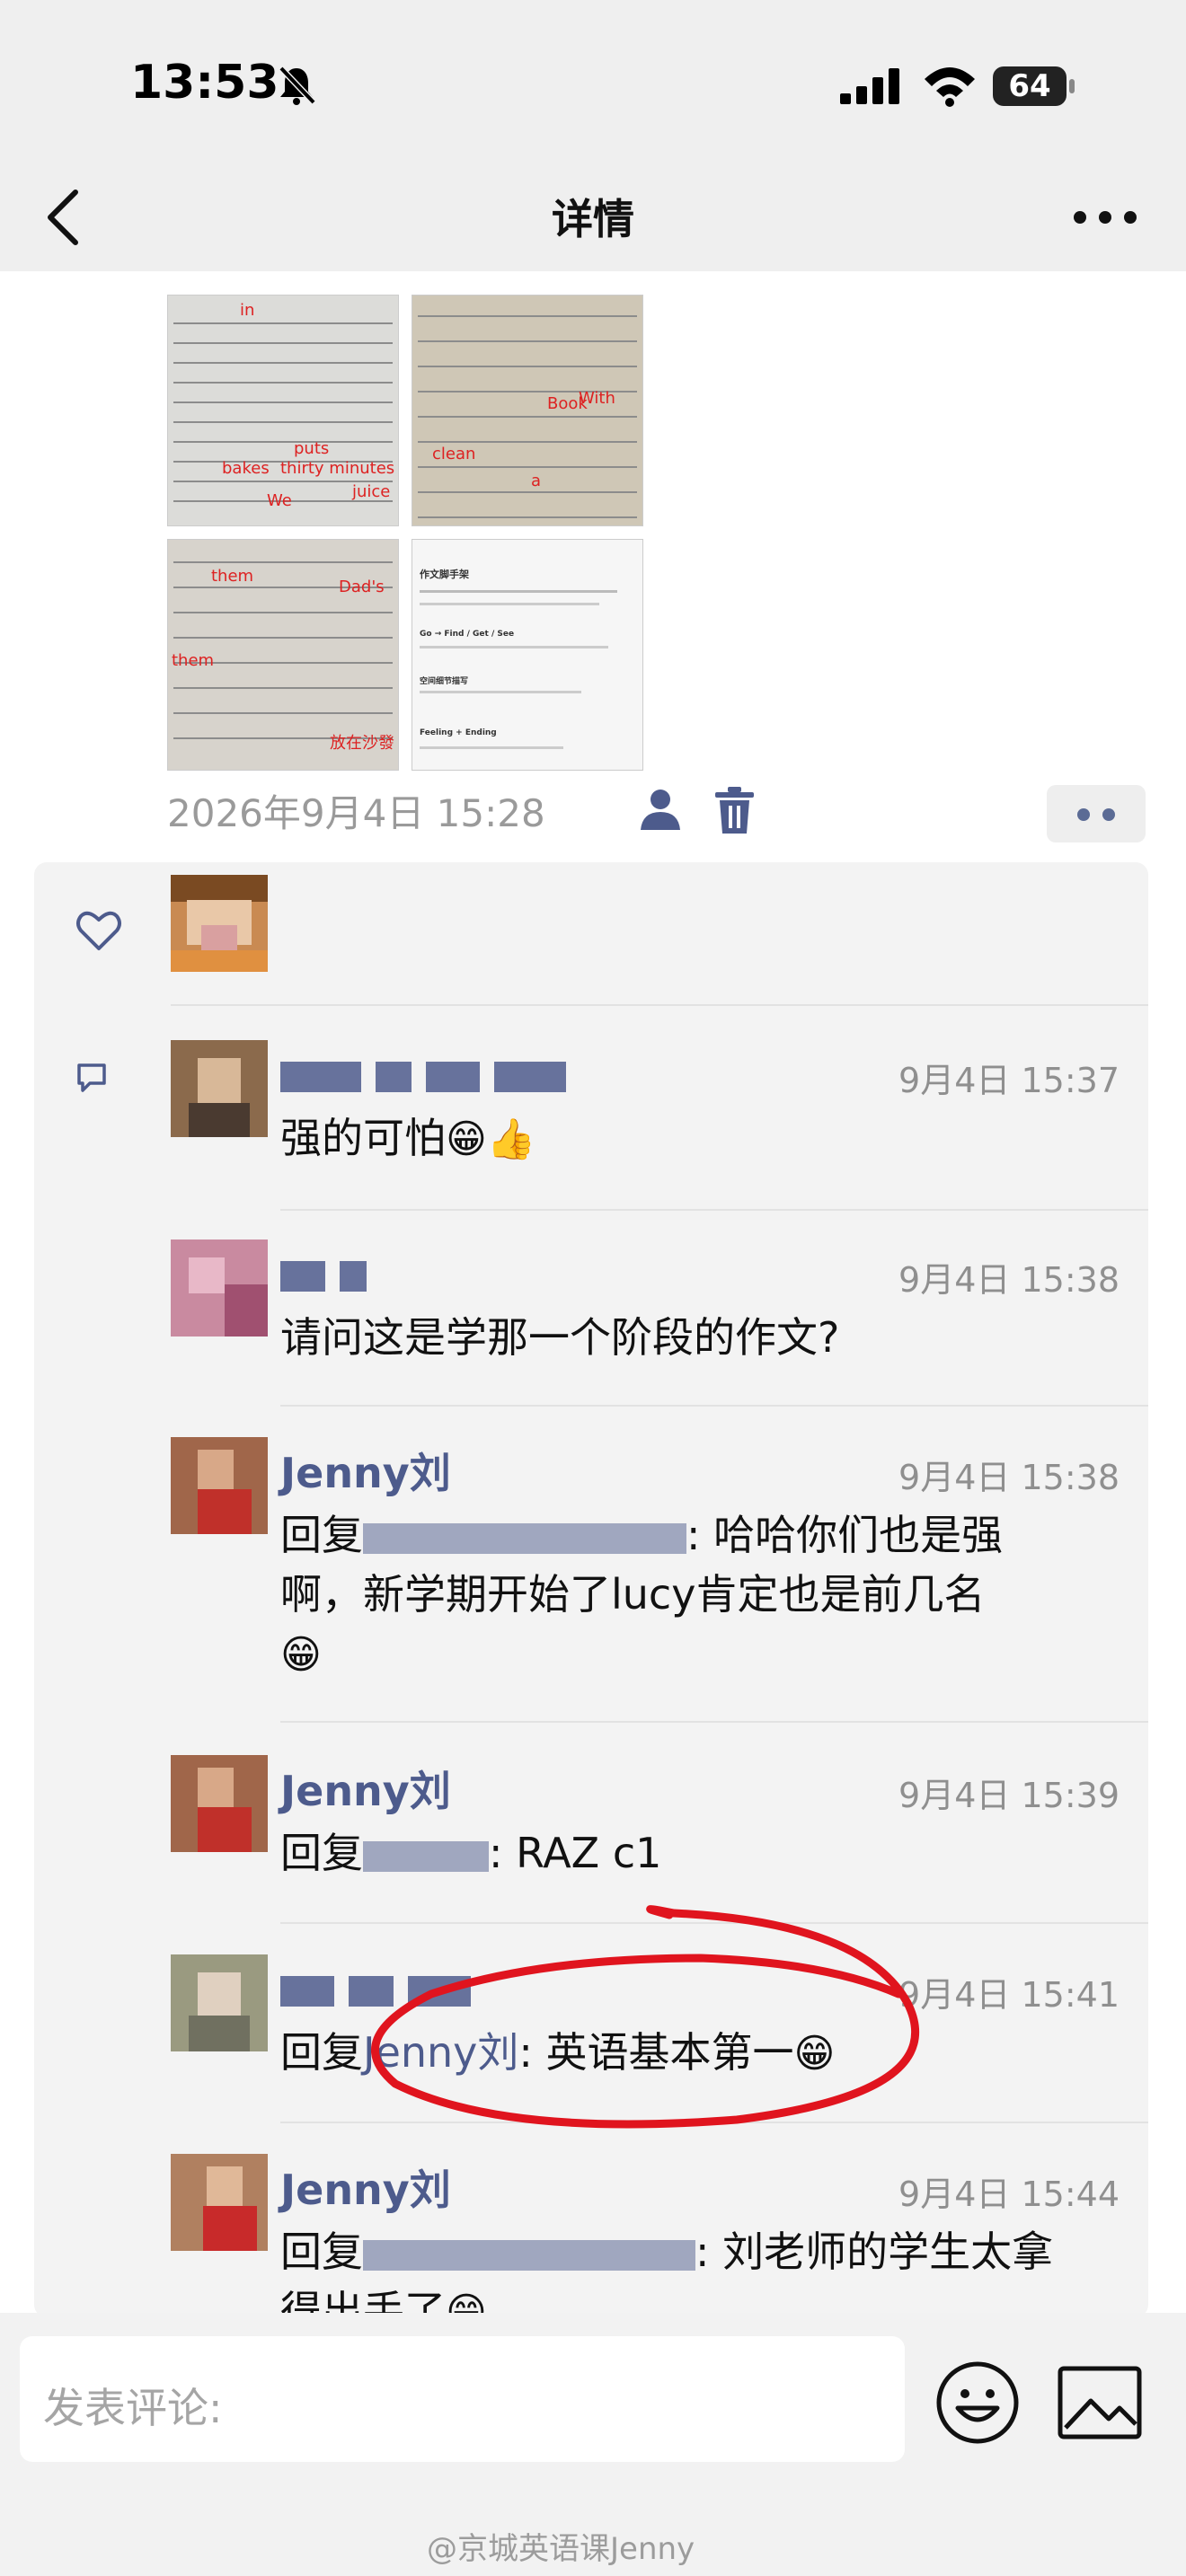 This screenshot has height=2576, width=1186. Describe the element at coordinates (1100, 2402) in the screenshot. I see `image-icon` at that location.